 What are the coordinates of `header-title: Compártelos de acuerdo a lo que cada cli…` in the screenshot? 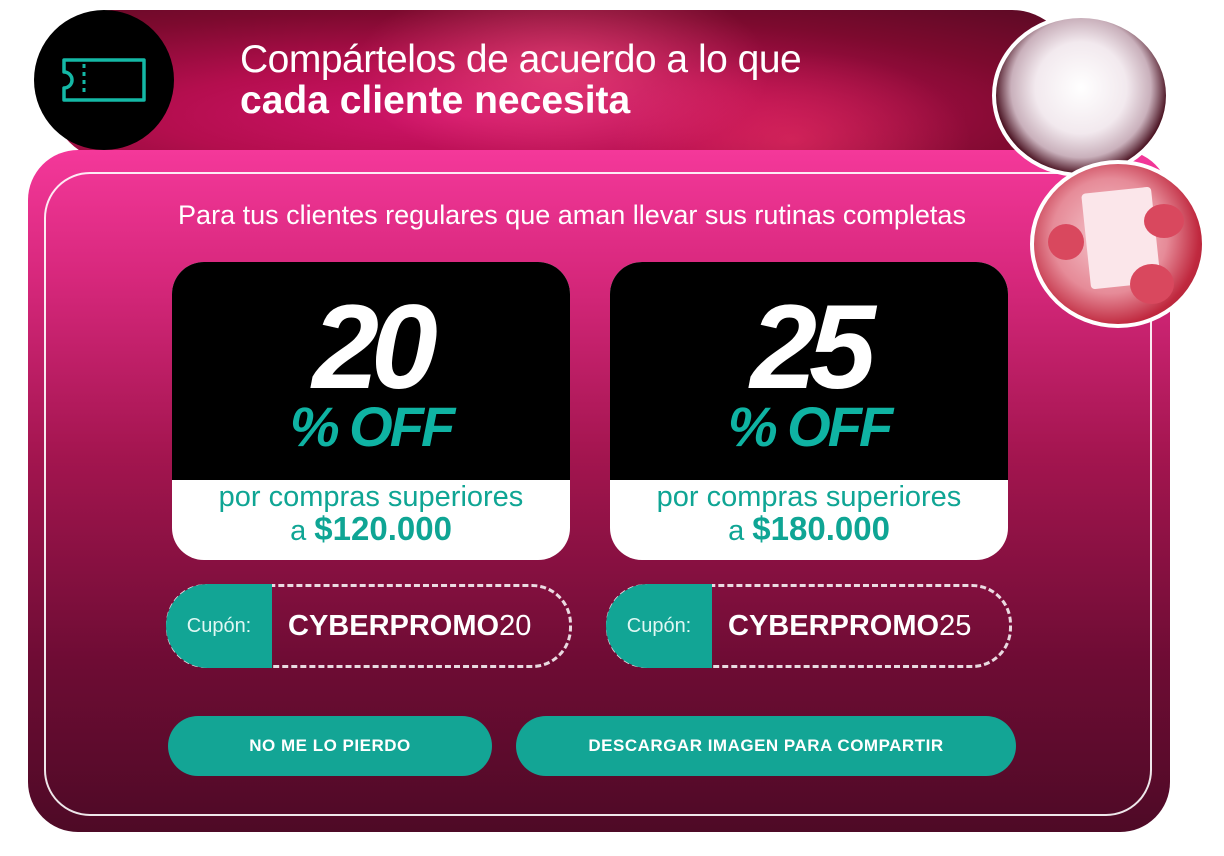 It's located at (521, 80).